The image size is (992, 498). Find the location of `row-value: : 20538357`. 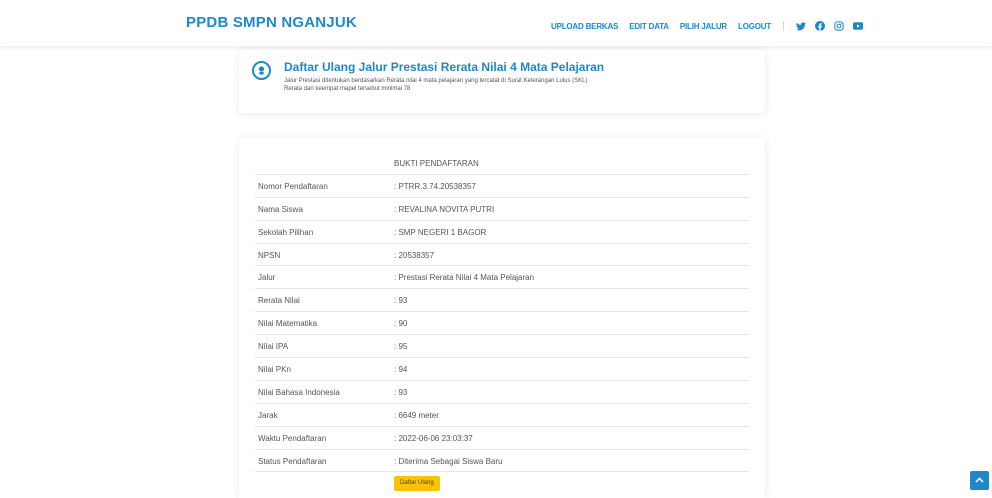

row-value: : 20538357 is located at coordinates (414, 255).